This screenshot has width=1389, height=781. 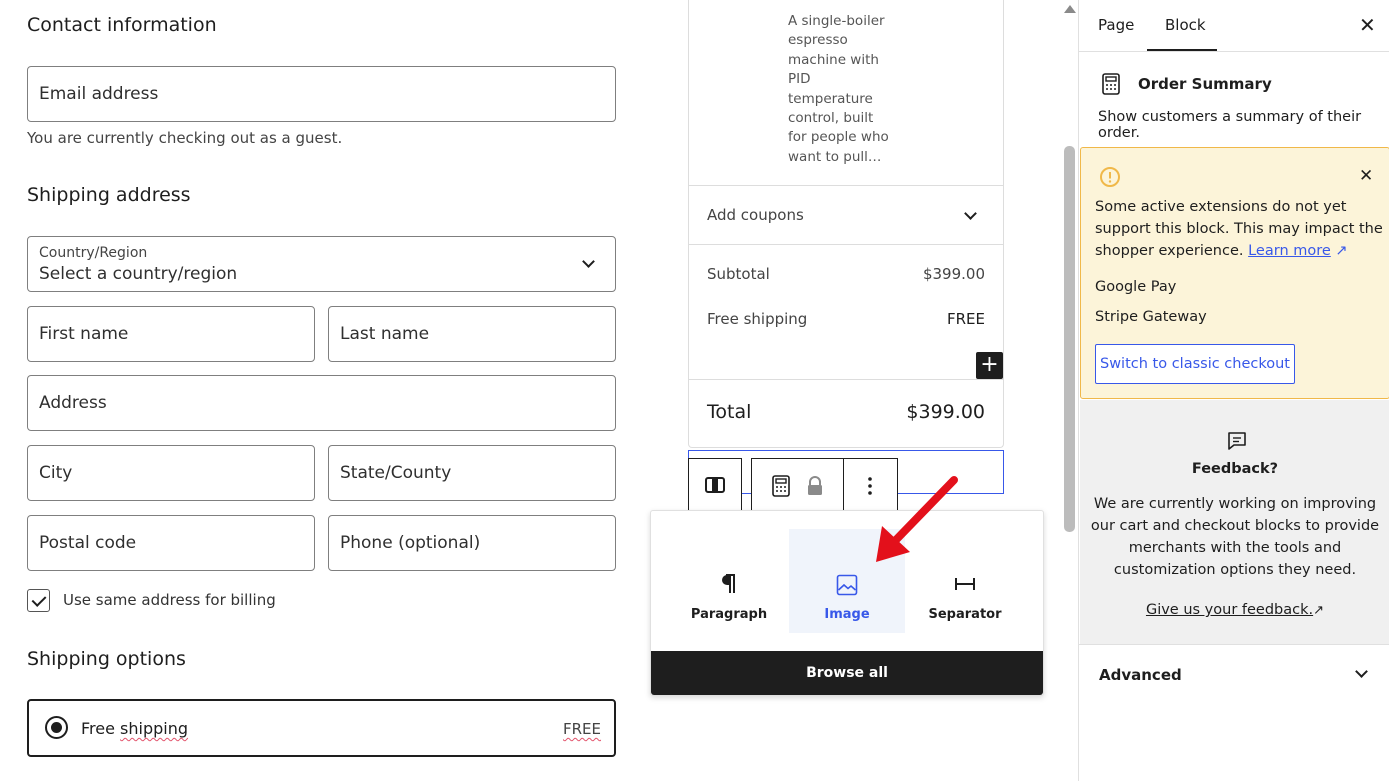 What do you see at coordinates (122, 25) in the screenshot?
I see `contact-heading: Contact information` at bounding box center [122, 25].